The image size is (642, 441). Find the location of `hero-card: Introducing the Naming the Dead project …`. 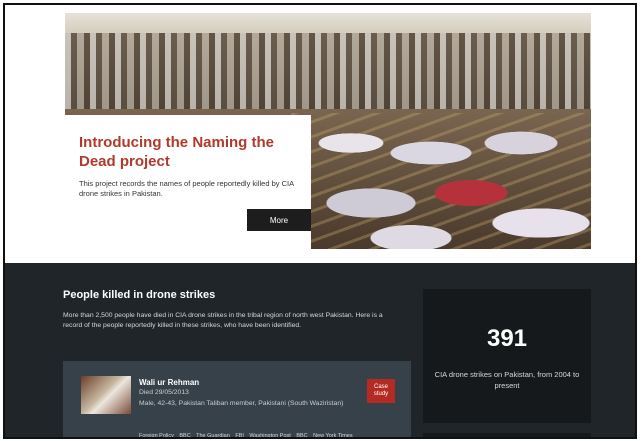

hero-card: Introducing the Naming the Dead project … is located at coordinates (188, 182).